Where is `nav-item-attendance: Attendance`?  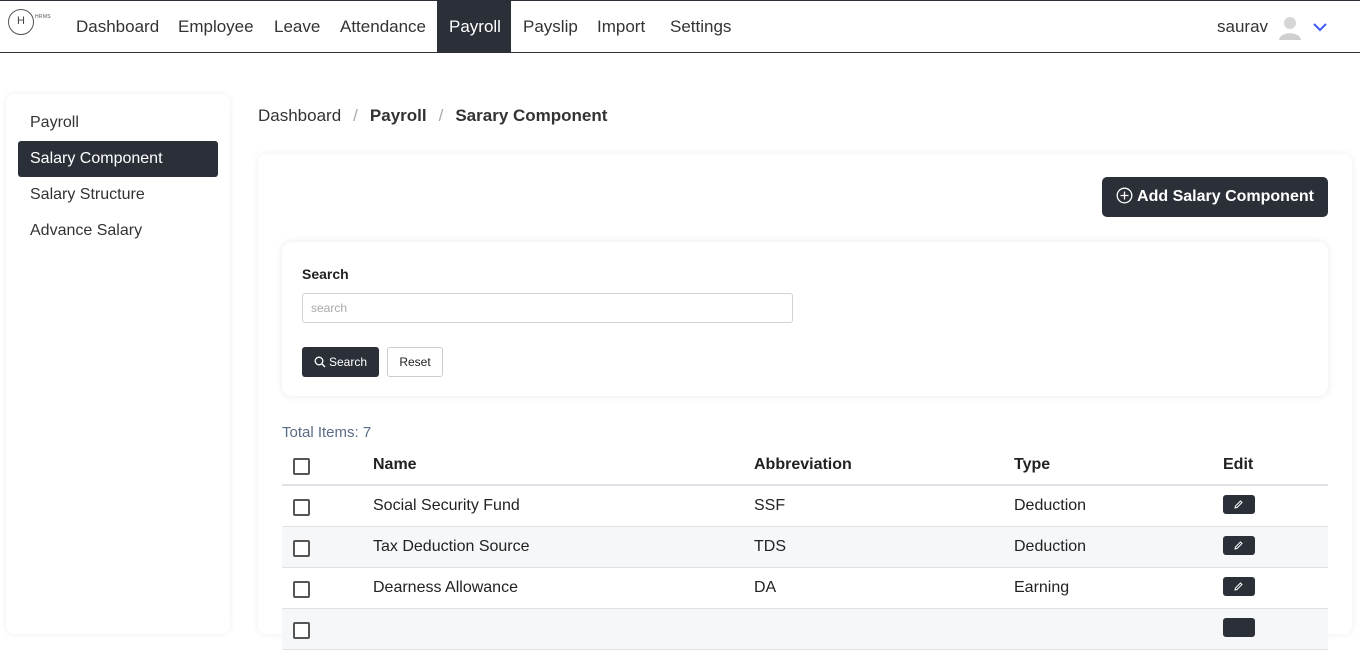
nav-item-attendance: Attendance is located at coordinates (383, 26).